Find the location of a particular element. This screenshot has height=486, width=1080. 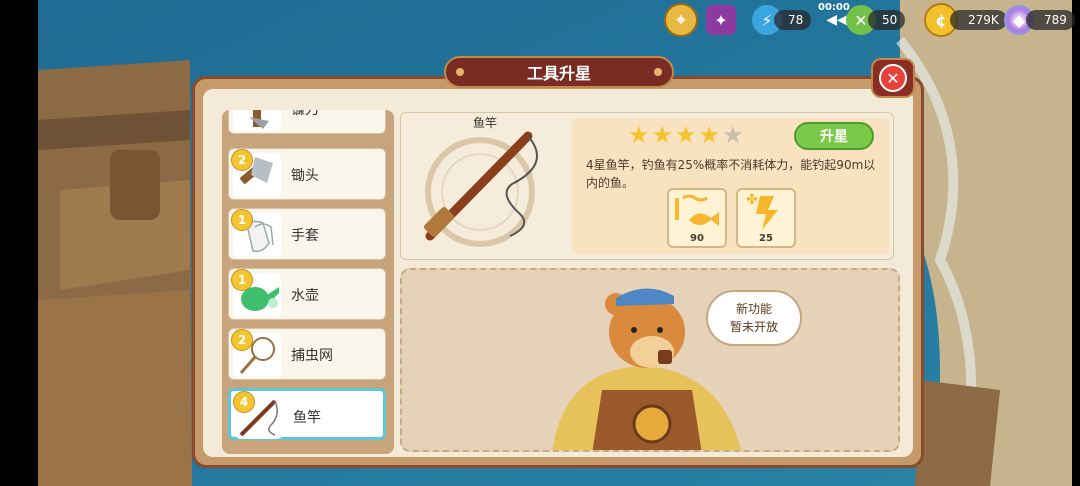

list-item-watering-can: 1 水壶 is located at coordinates (307, 294).